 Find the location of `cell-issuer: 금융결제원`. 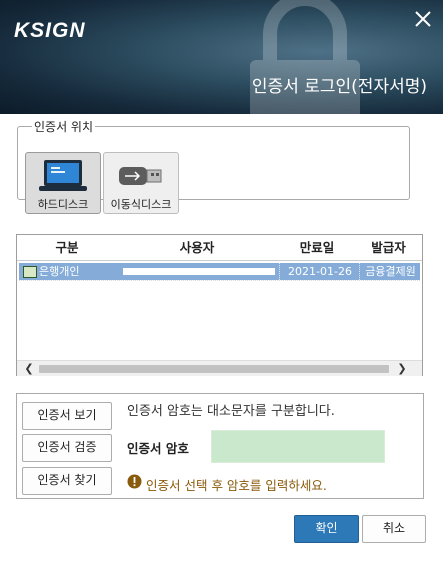

cell-issuer: 금융결제원 is located at coordinates (390, 271).